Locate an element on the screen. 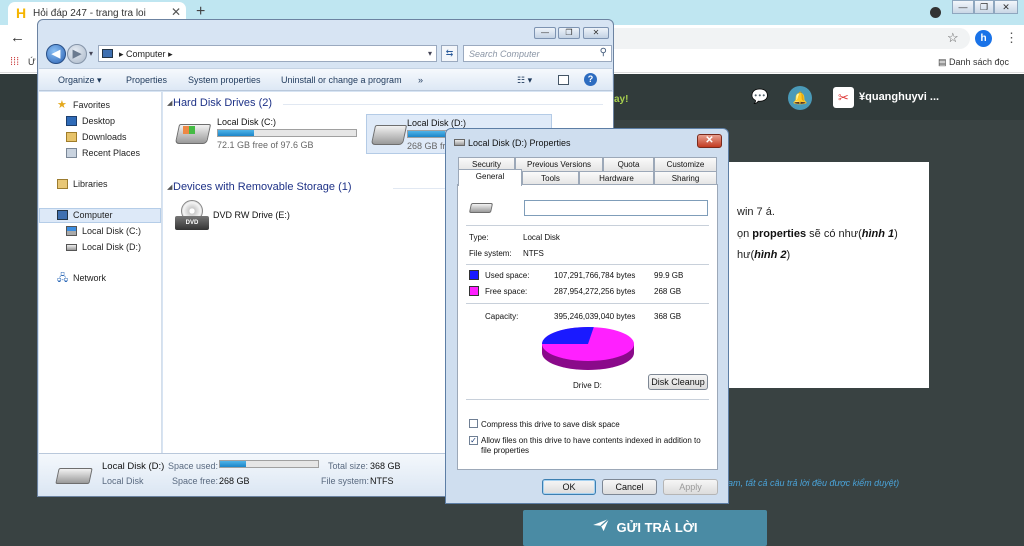 This screenshot has height=546, width=1024. dialog-title: Local Disk (D:) Properties is located at coordinates (519, 143).